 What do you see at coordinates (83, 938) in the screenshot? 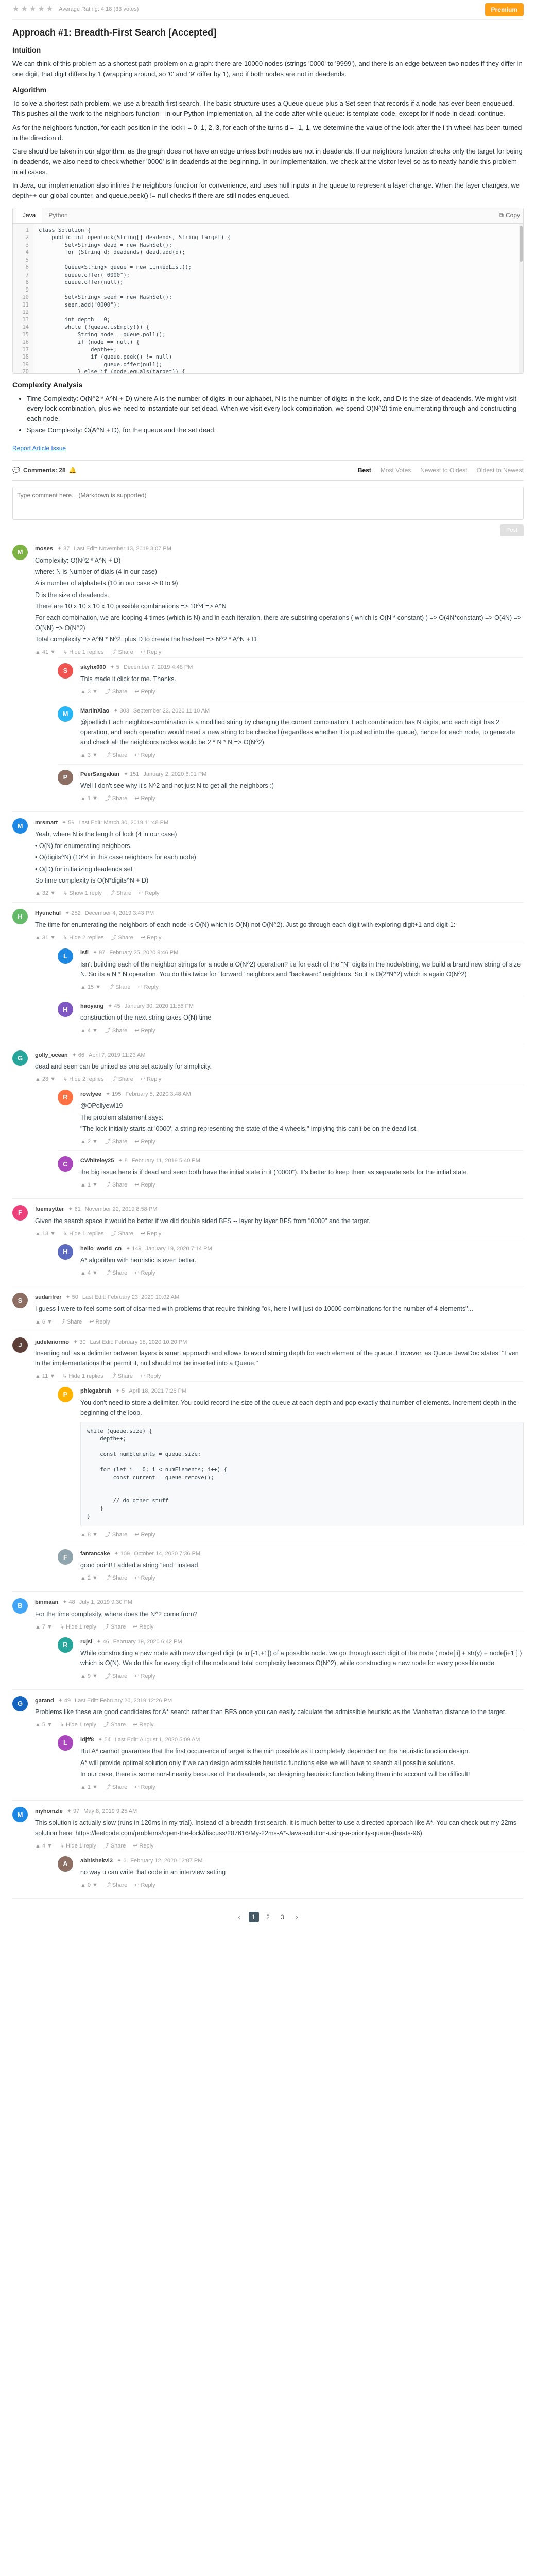
I see `toggle-replies-button: ↳ Hide 2 replies` at bounding box center [83, 938].